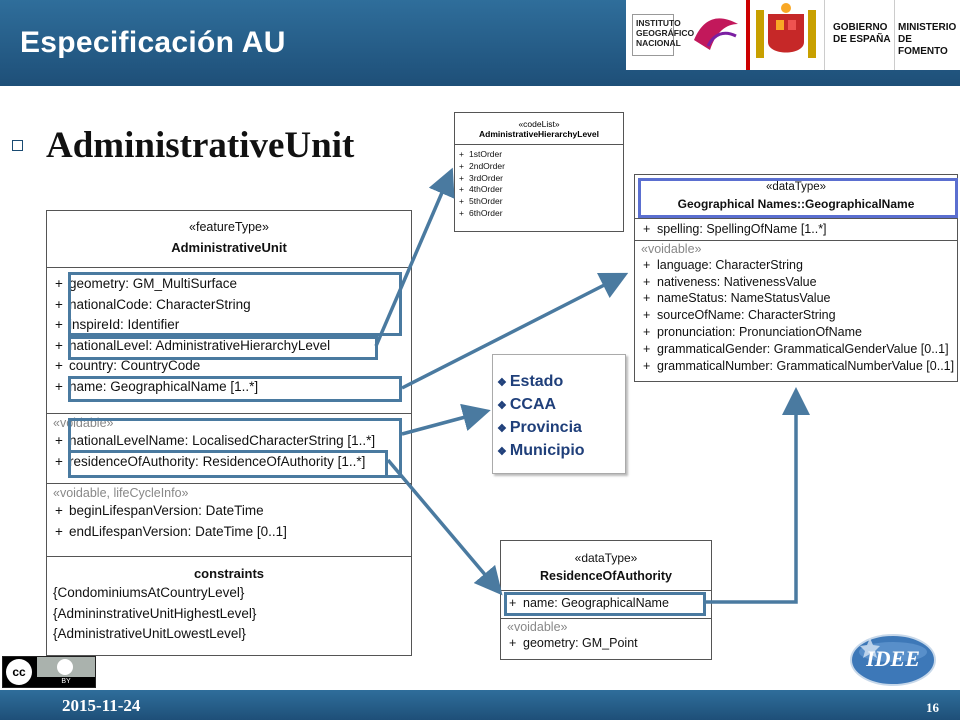 This screenshot has width=960, height=720. I want to click on footer-date: 2015-11-24, so click(101, 705).